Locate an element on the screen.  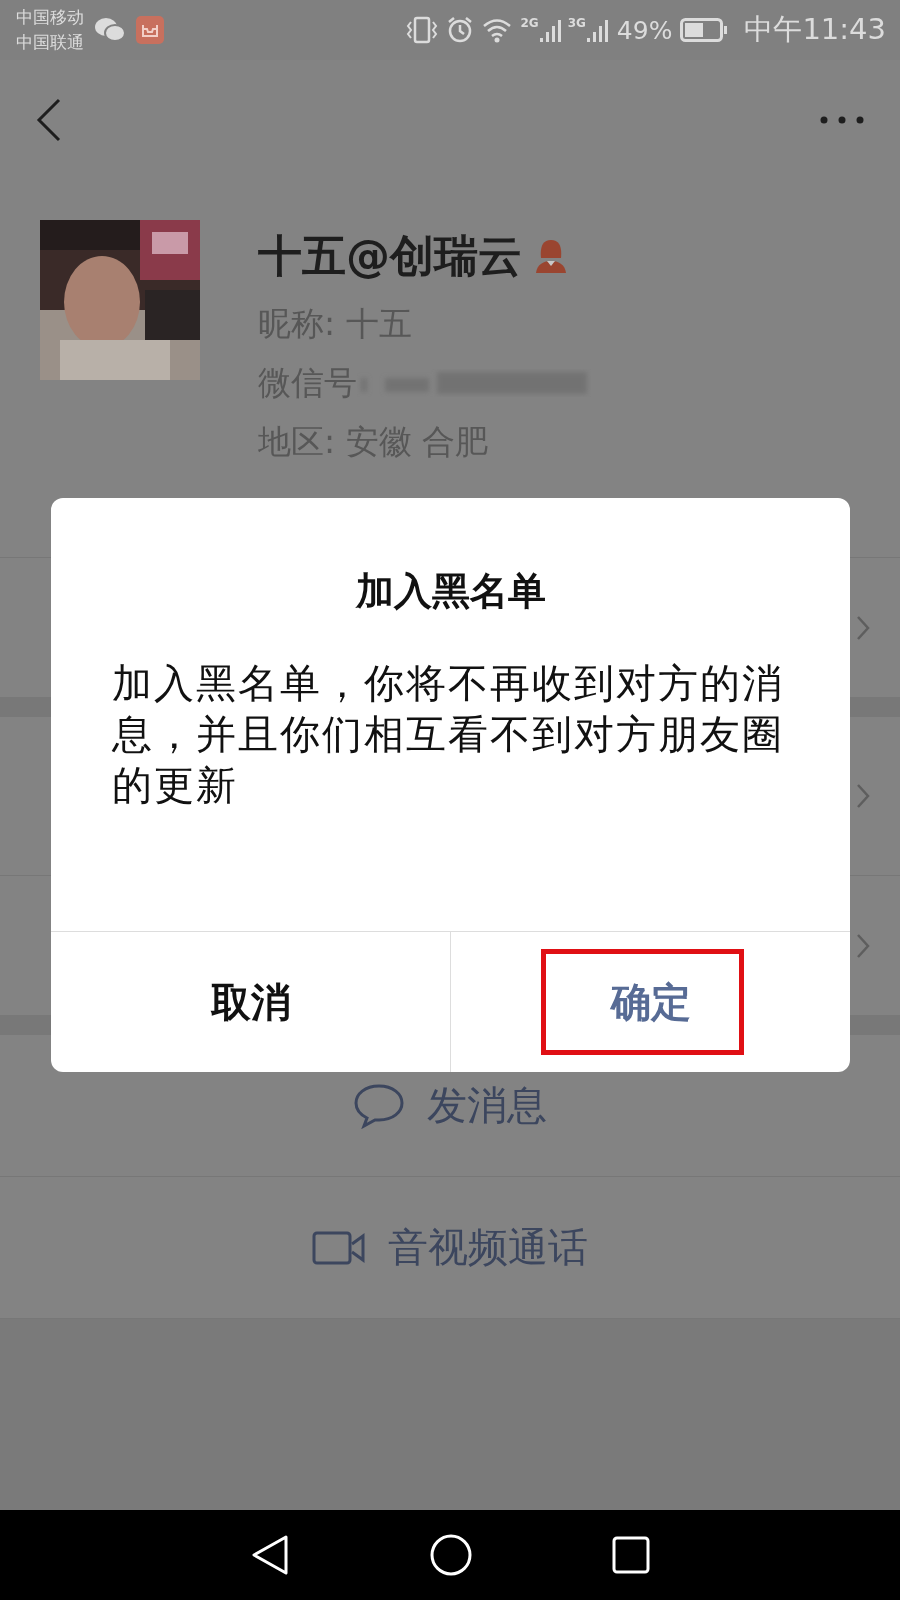
video-camera-icon is located at coordinates (339, 1247).